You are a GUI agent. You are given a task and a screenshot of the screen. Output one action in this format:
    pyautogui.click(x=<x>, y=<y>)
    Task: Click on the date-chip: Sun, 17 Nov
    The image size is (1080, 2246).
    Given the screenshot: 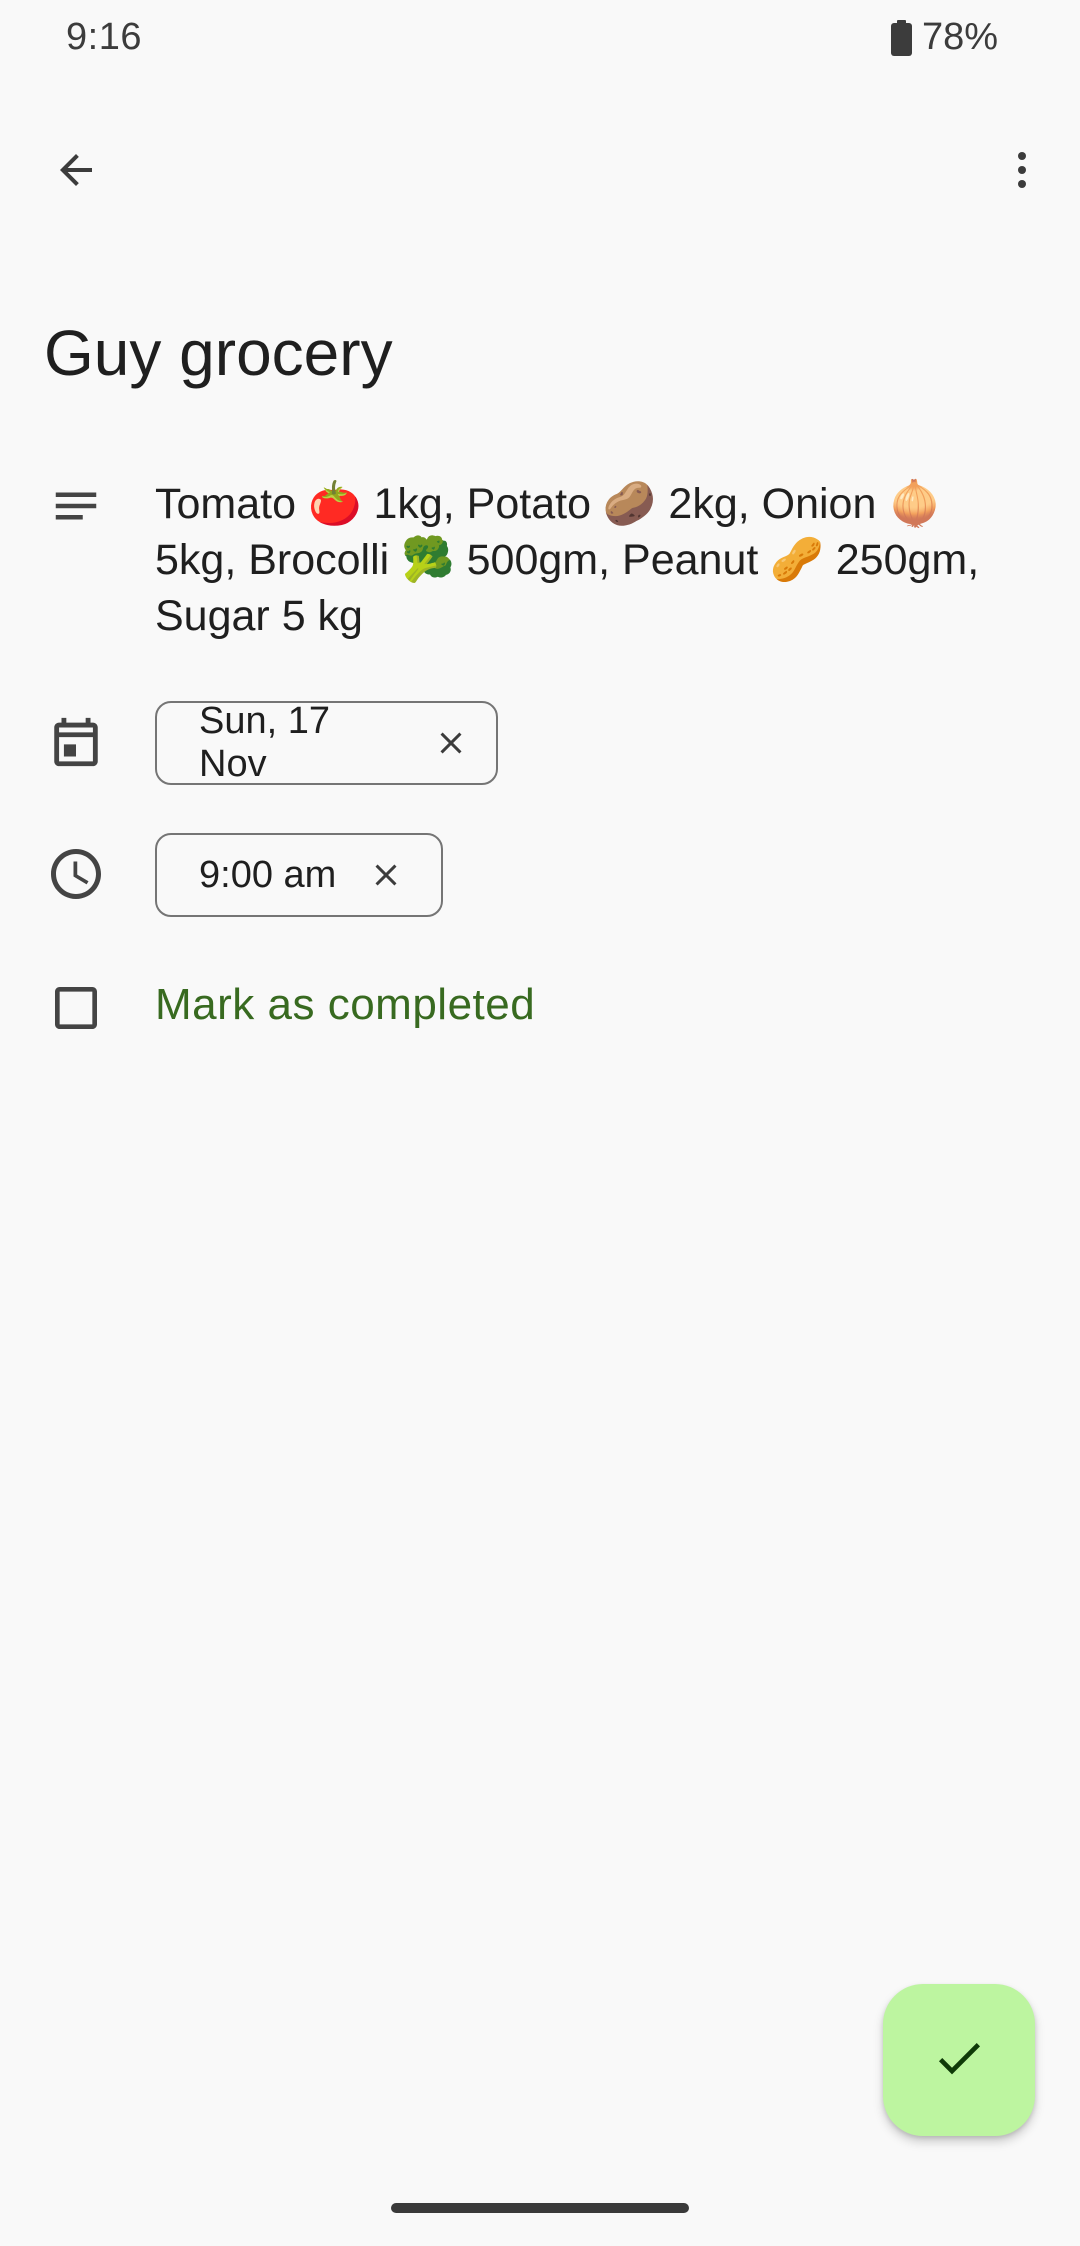 What is the action you would take?
    pyautogui.click(x=326, y=742)
    